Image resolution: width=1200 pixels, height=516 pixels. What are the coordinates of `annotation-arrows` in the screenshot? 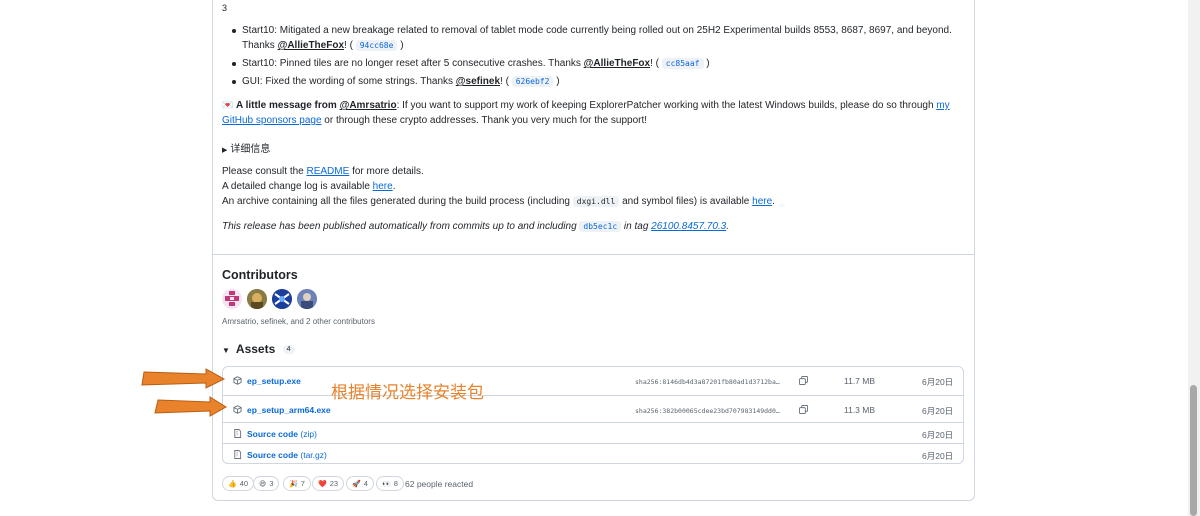 It's located at (184, 392).